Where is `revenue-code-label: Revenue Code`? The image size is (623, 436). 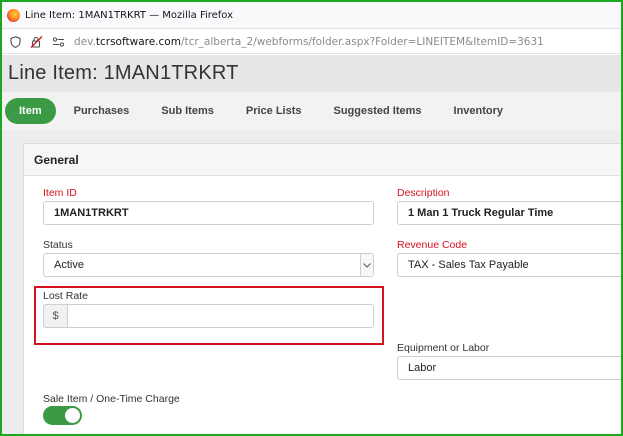
revenue-code-label: Revenue Code is located at coordinates (432, 245).